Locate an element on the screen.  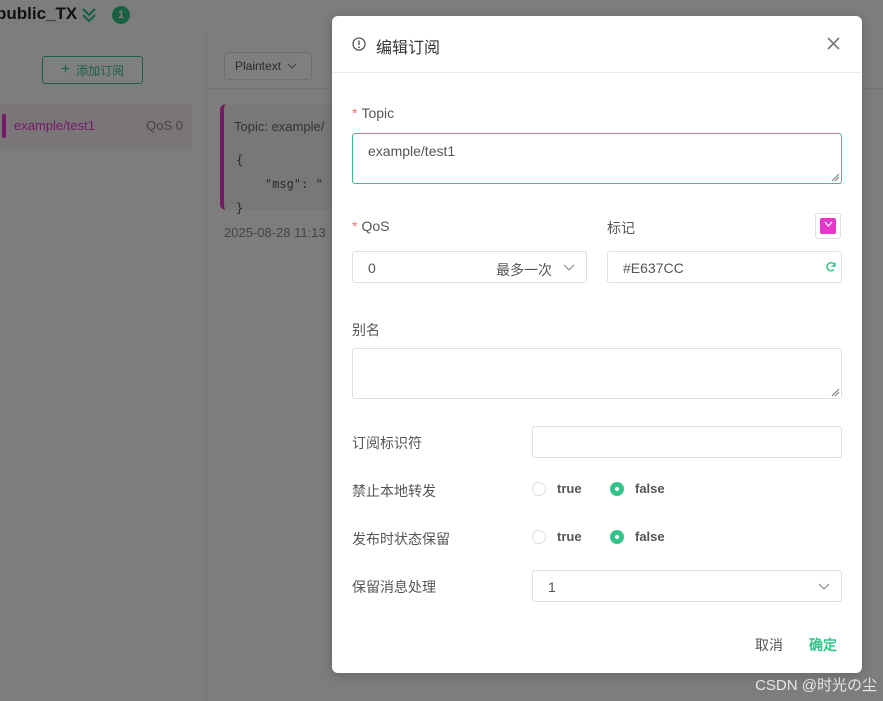
retain-handling-value: 1 is located at coordinates (552, 587).